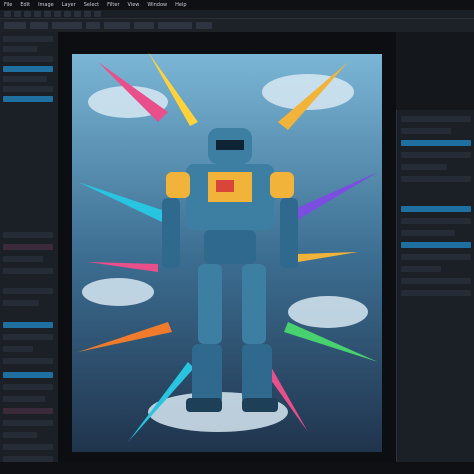 This screenshot has width=474, height=474. Describe the element at coordinates (157, 5) in the screenshot. I see `menu-window: Window` at that location.